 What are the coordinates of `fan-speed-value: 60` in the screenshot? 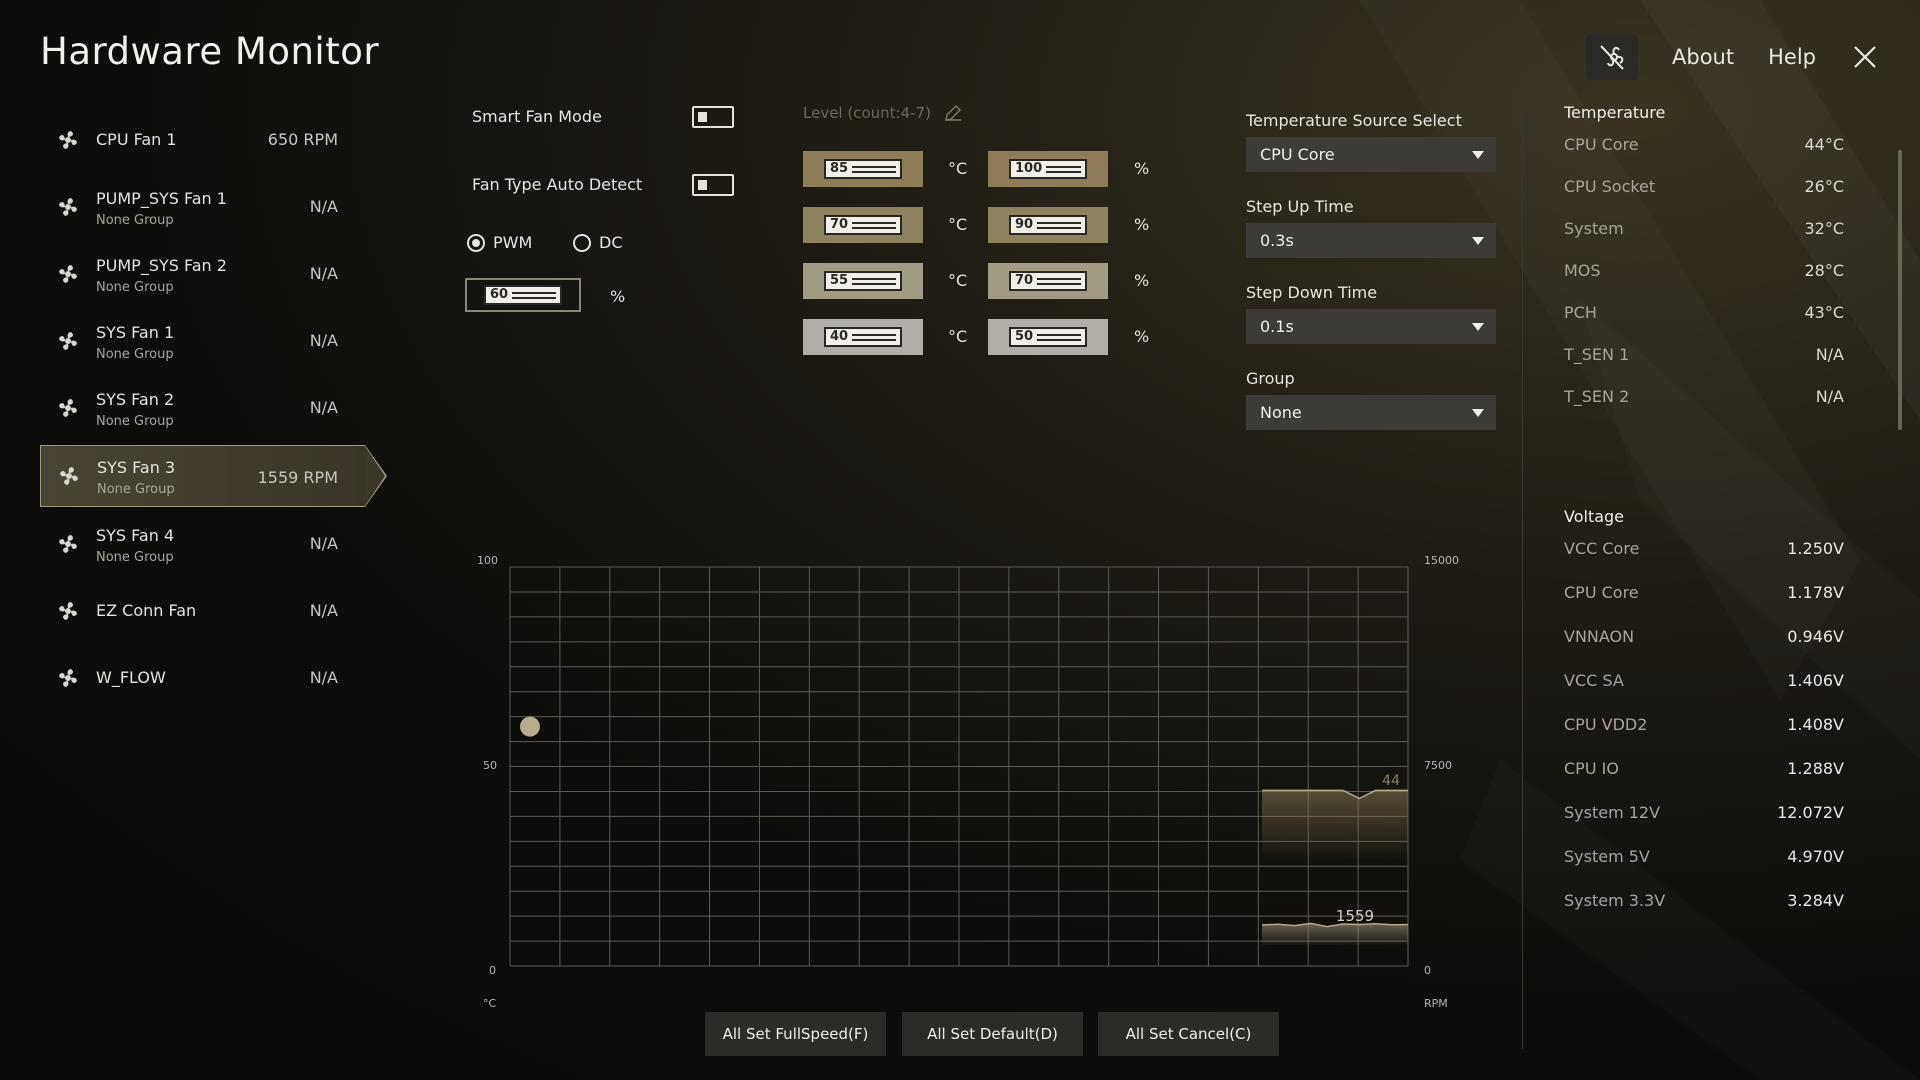 It's located at (499, 294).